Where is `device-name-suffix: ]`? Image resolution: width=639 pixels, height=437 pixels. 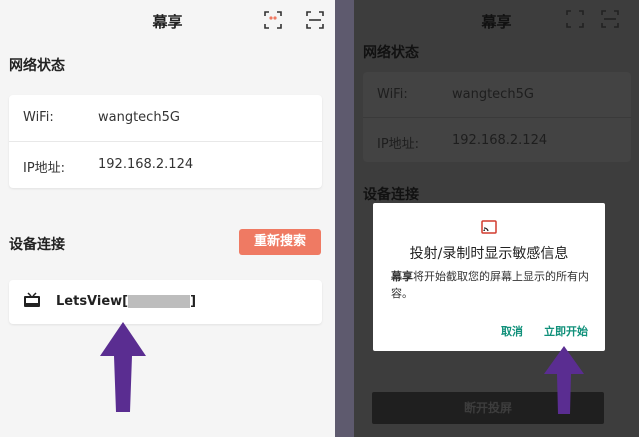 device-name-suffix: ] is located at coordinates (193, 301).